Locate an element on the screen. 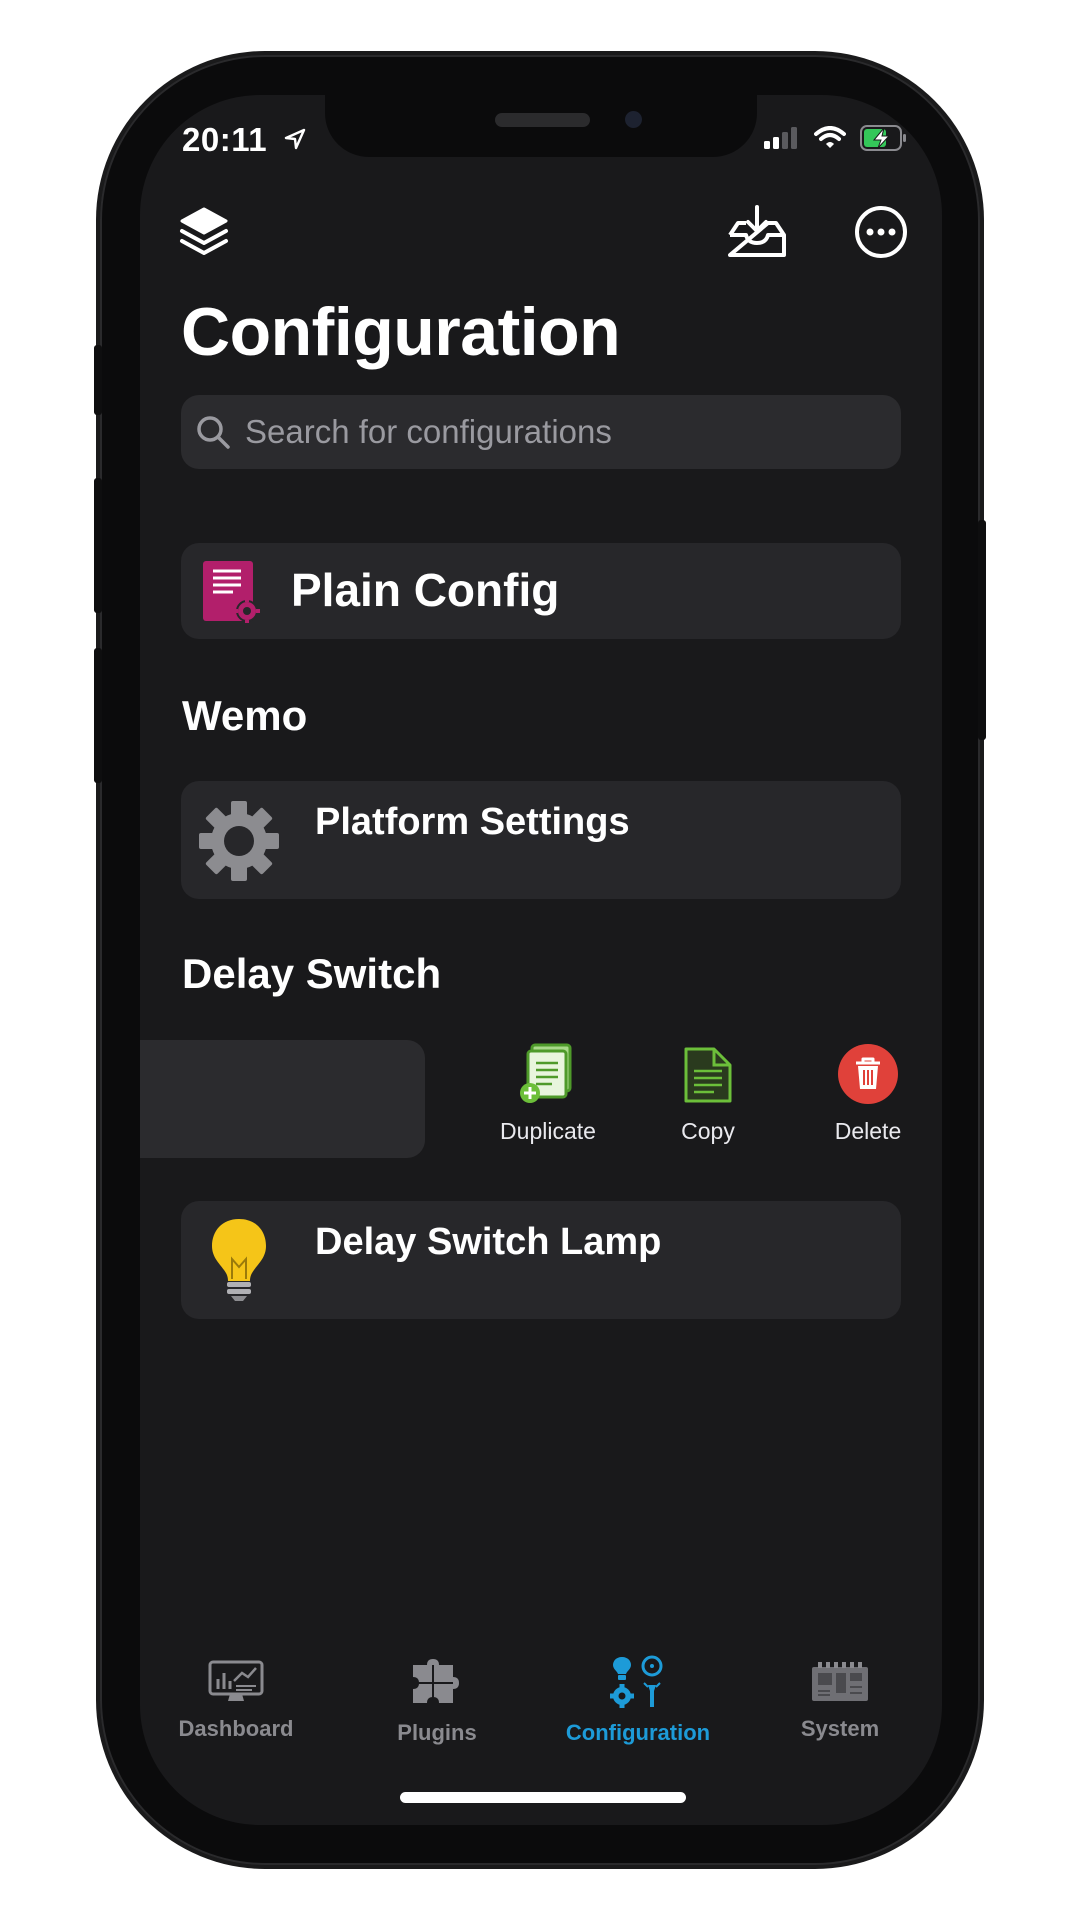 This screenshot has width=1080, height=1920. mute-switch is located at coordinates (98, 380).